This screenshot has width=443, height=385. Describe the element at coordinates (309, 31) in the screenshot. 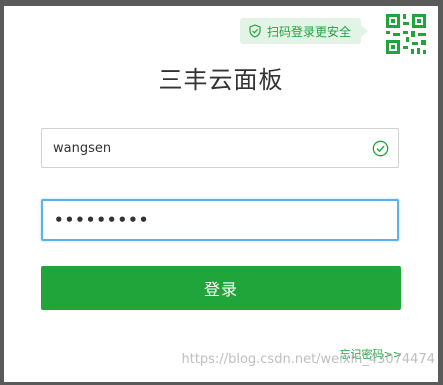

I see `scan-tip-text: 扫码登录更安全` at that location.